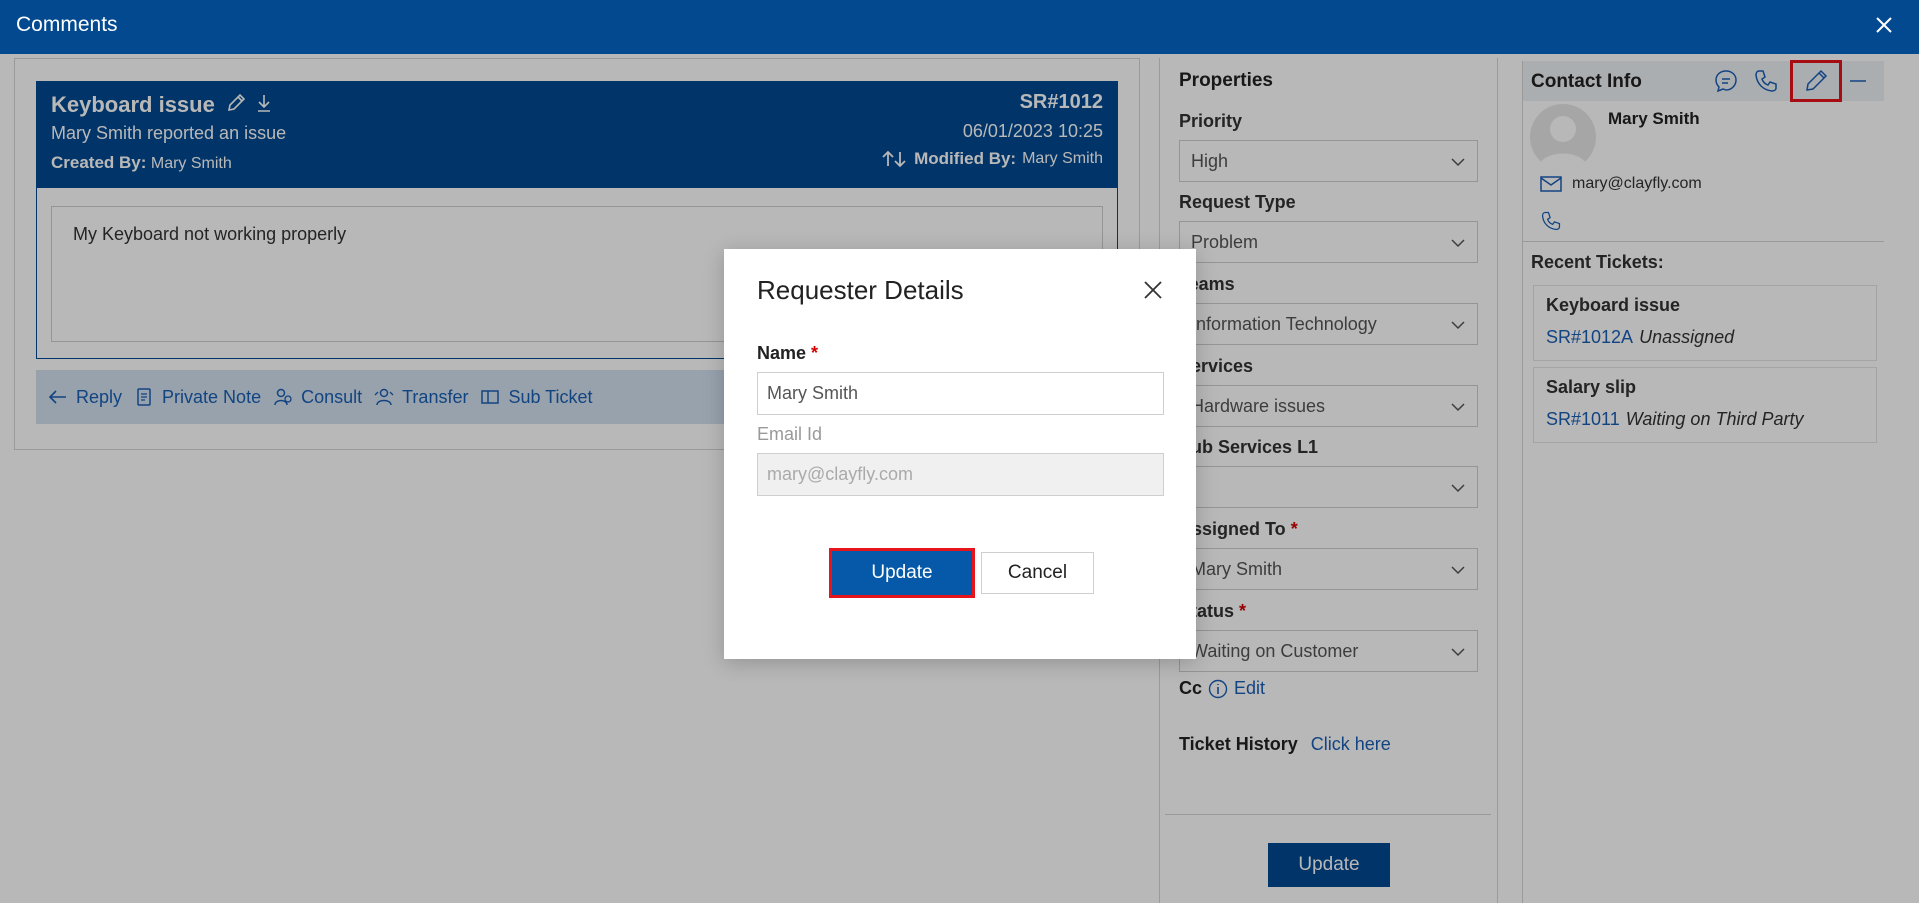  What do you see at coordinates (860, 290) in the screenshot?
I see `dialog-title: Requester Details` at bounding box center [860, 290].